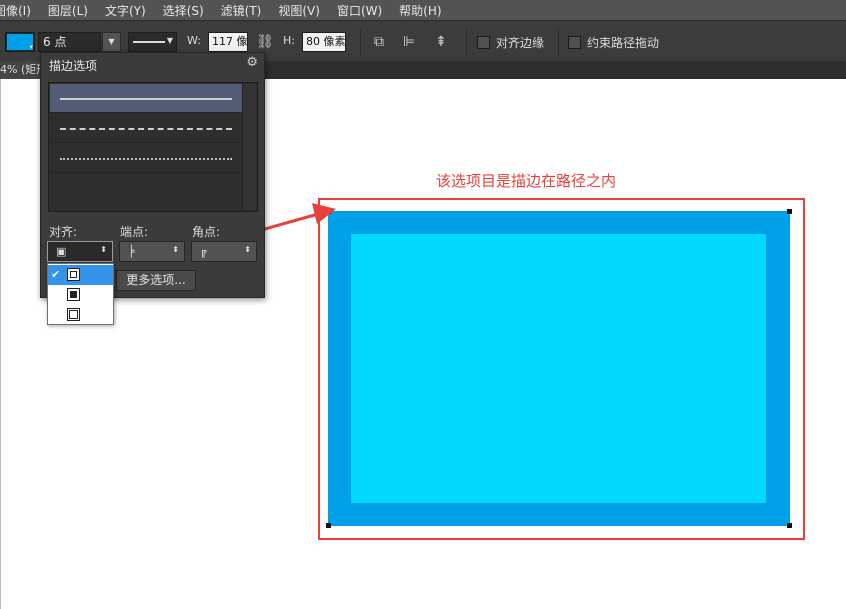 This screenshot has height=609, width=846. What do you see at coordinates (203, 251) in the screenshot?
I see `corner-style-icon: ╔` at bounding box center [203, 251].